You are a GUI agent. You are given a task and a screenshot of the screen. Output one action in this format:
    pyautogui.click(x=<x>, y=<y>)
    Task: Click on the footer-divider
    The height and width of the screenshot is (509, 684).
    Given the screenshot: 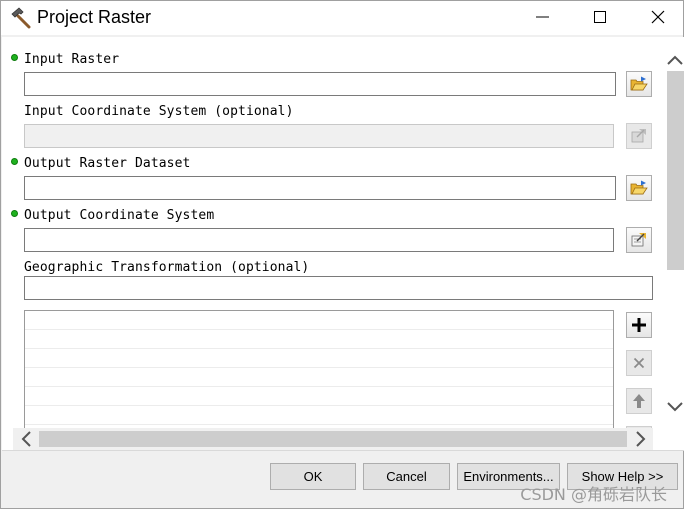 What is the action you would take?
    pyautogui.click(x=343, y=450)
    